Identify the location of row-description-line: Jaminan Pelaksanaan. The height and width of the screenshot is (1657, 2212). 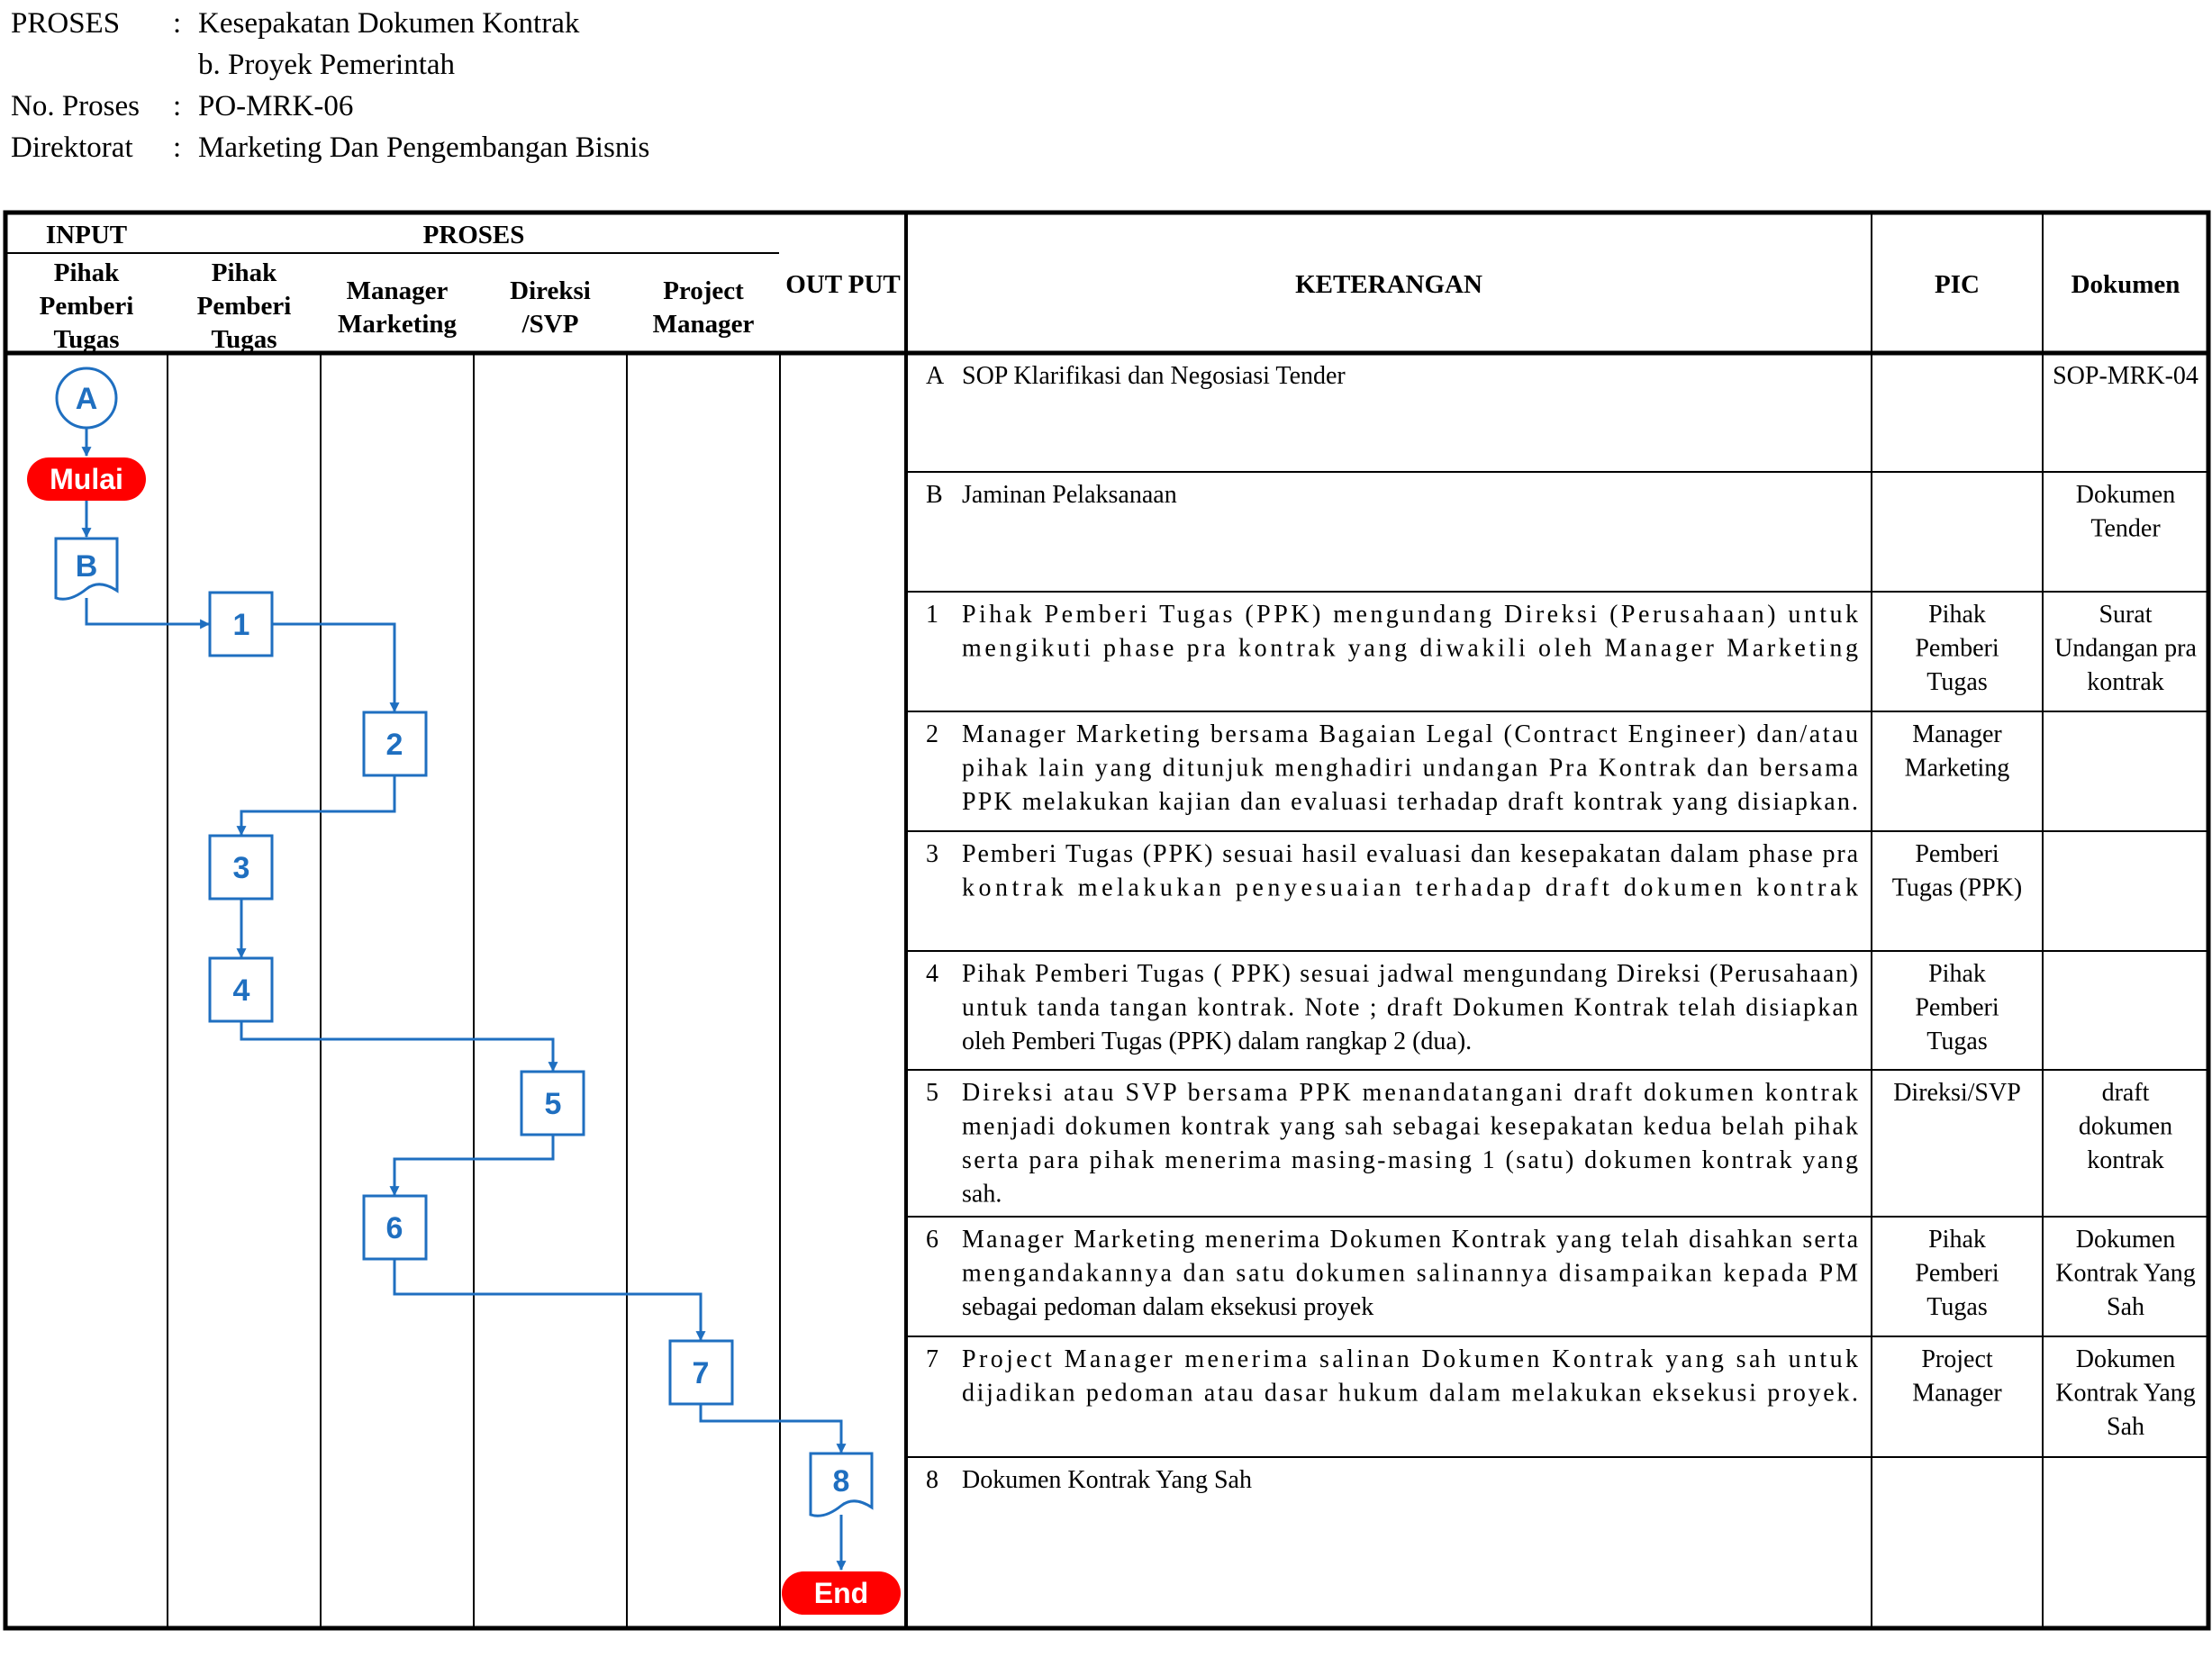
(1069, 495).